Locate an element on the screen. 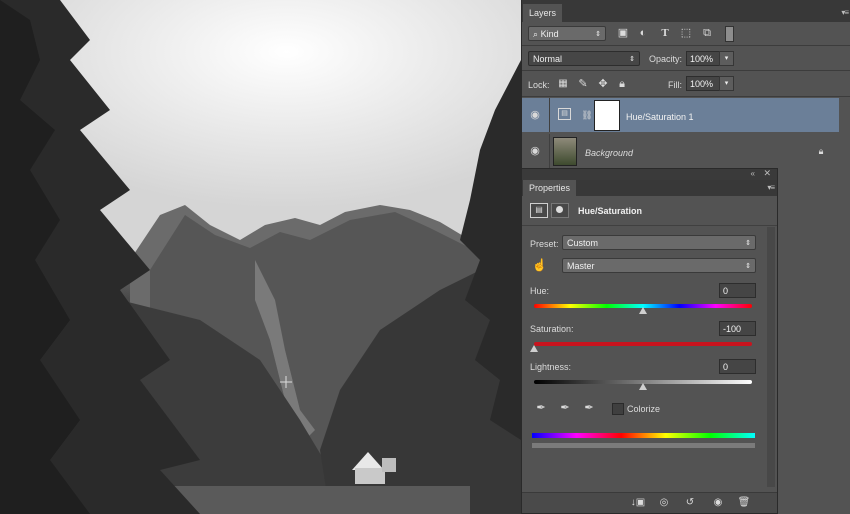  fill-label: Fill: is located at coordinates (675, 85).